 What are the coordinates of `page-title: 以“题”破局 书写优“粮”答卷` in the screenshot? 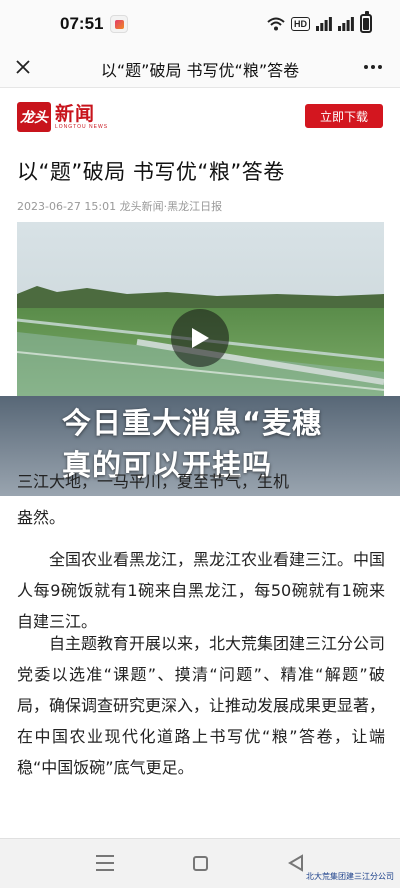 It's located at (200, 70).